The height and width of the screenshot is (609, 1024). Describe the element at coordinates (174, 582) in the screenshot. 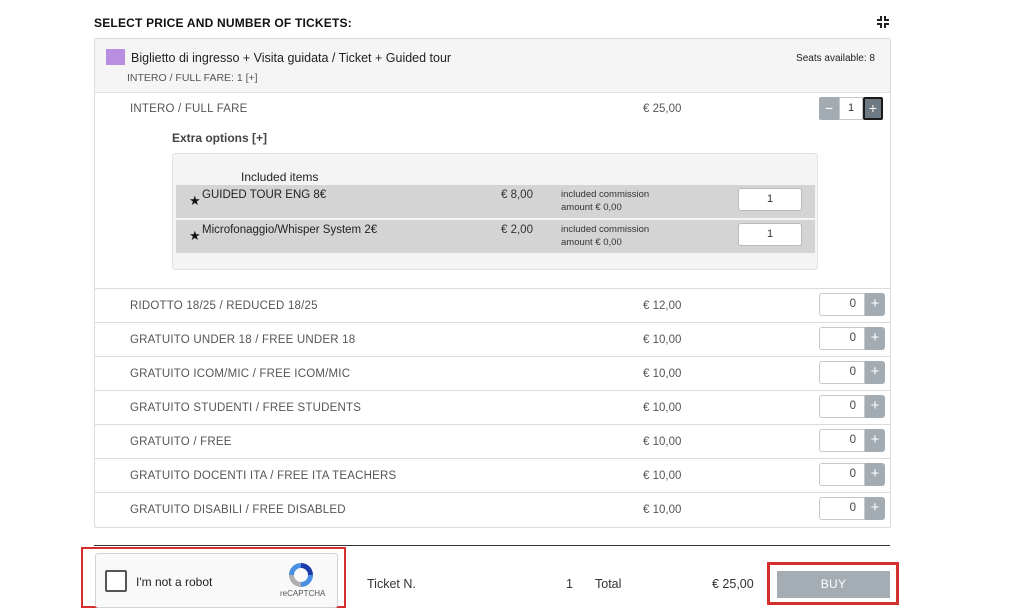

I see `captcha-label: I'm not a robot` at that location.